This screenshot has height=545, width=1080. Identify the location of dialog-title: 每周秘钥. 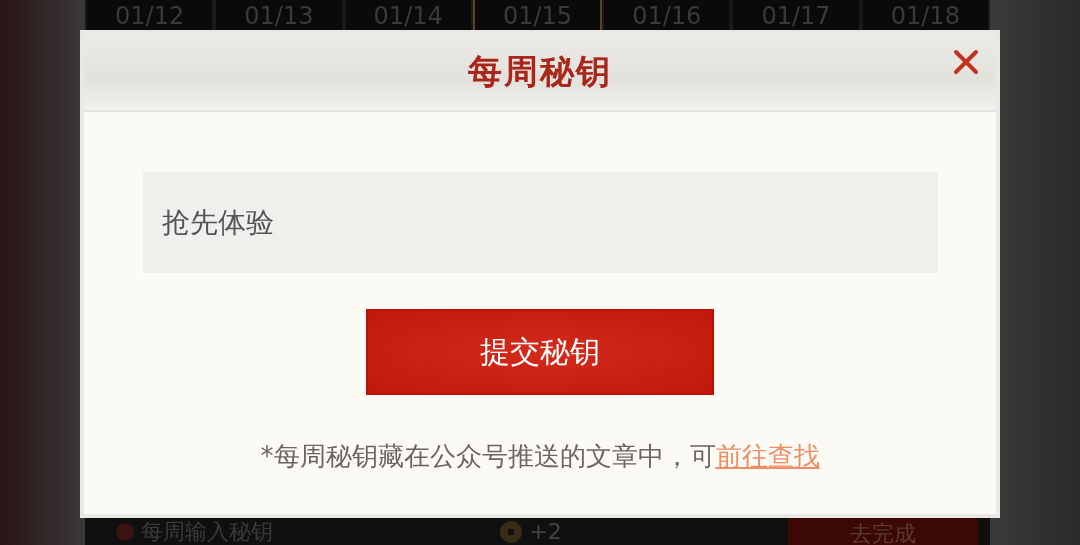
(540, 71).